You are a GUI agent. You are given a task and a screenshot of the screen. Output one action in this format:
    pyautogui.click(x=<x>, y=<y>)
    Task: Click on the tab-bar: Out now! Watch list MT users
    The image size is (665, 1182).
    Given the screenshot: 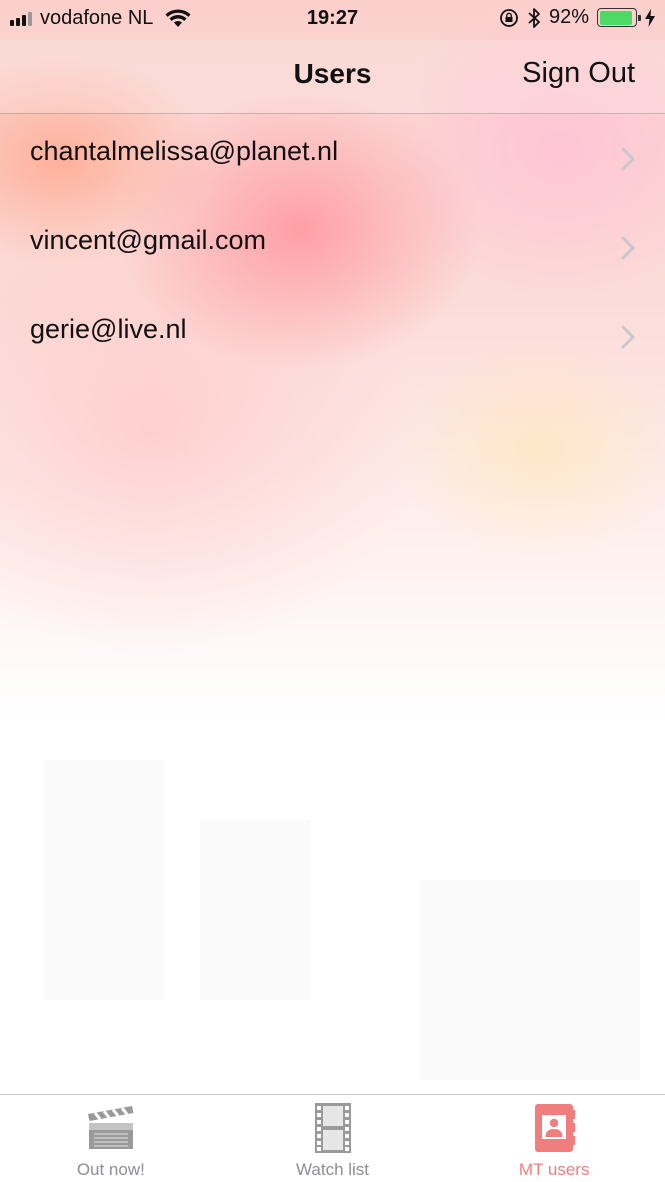 What is the action you would take?
    pyautogui.click(x=332, y=1138)
    